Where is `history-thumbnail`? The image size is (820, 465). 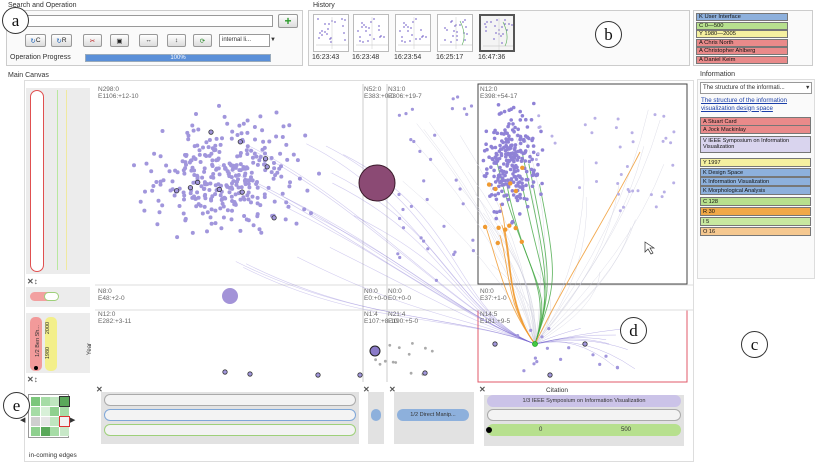
history-thumbnail is located at coordinates (371, 33).